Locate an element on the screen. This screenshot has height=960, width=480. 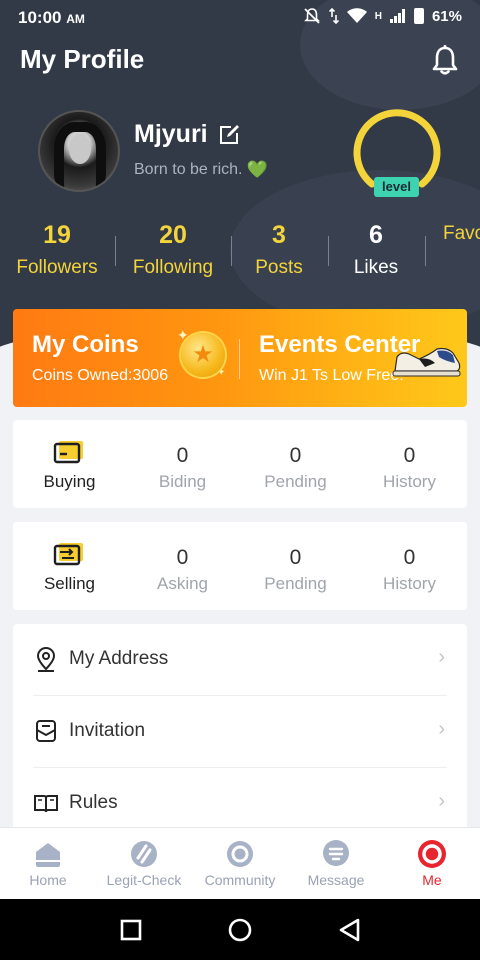
status-icons: H 61% is located at coordinates (382, 16).